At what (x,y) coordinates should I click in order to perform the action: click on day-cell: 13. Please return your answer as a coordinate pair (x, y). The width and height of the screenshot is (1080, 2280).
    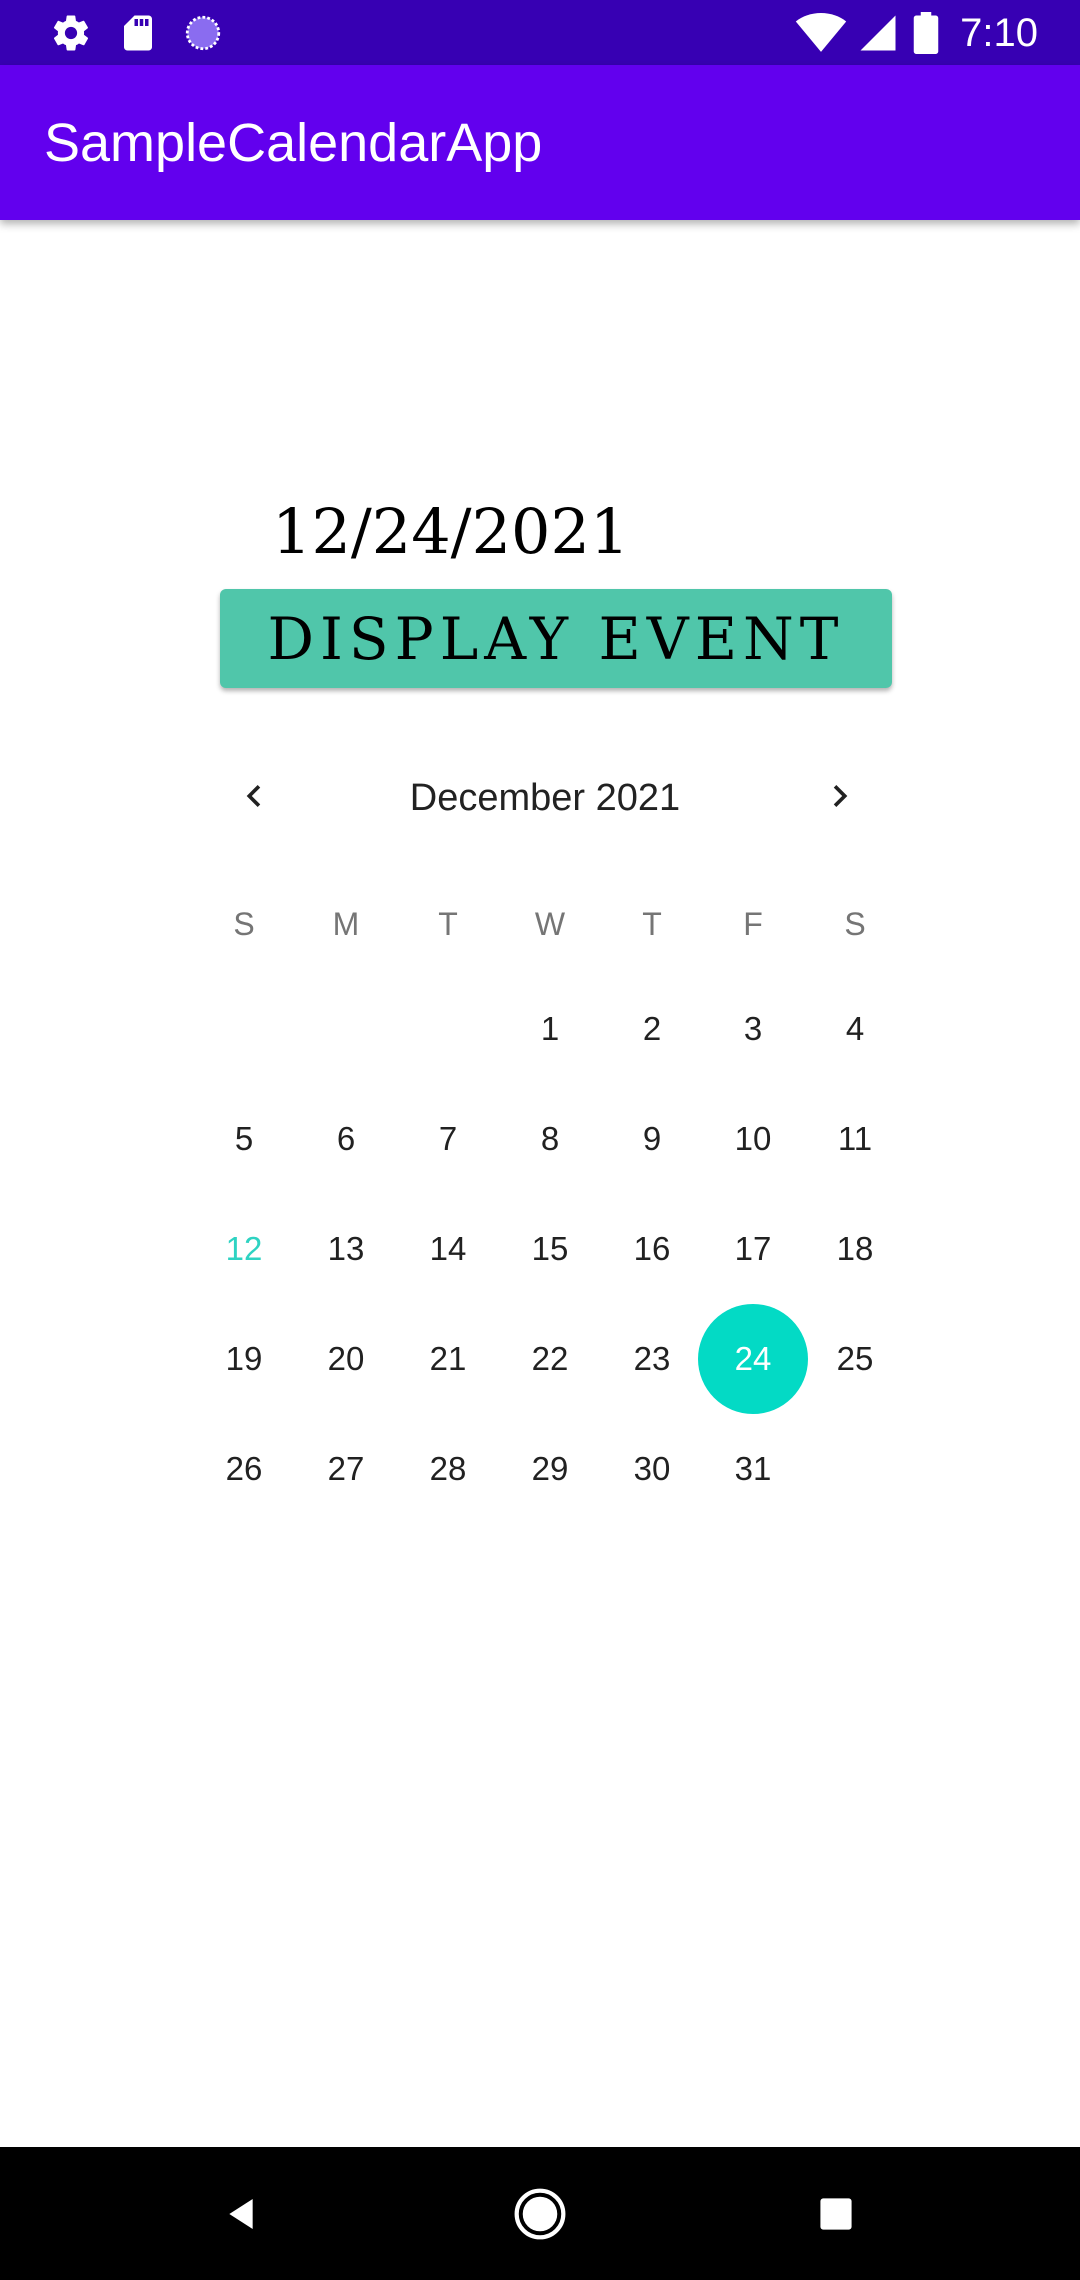
    Looking at the image, I should click on (346, 1249).